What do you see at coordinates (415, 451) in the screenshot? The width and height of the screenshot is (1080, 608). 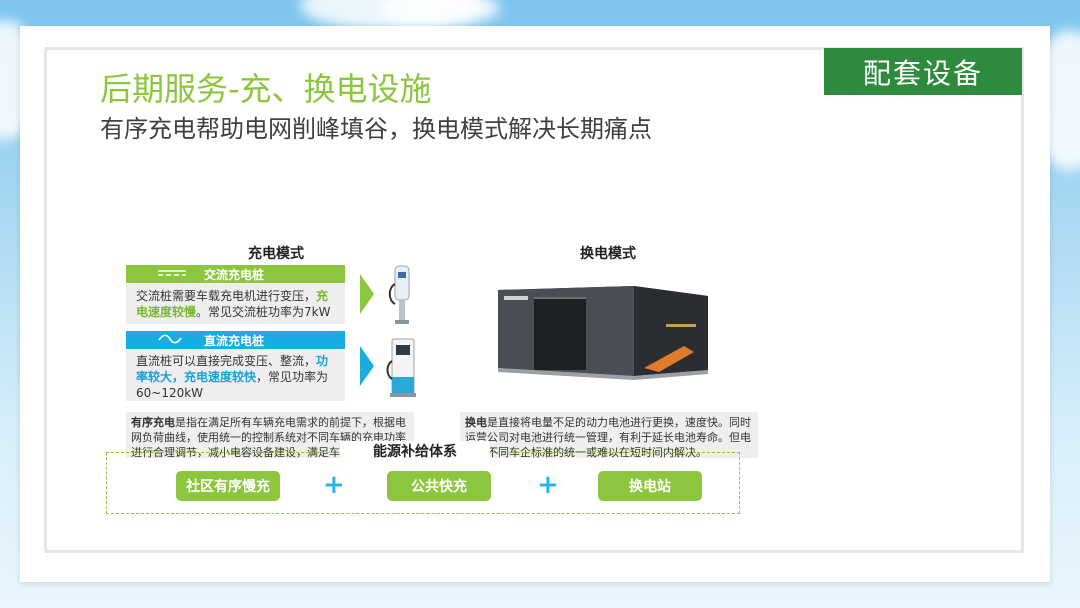 I see `energy-system-title: 能源补给体系` at bounding box center [415, 451].